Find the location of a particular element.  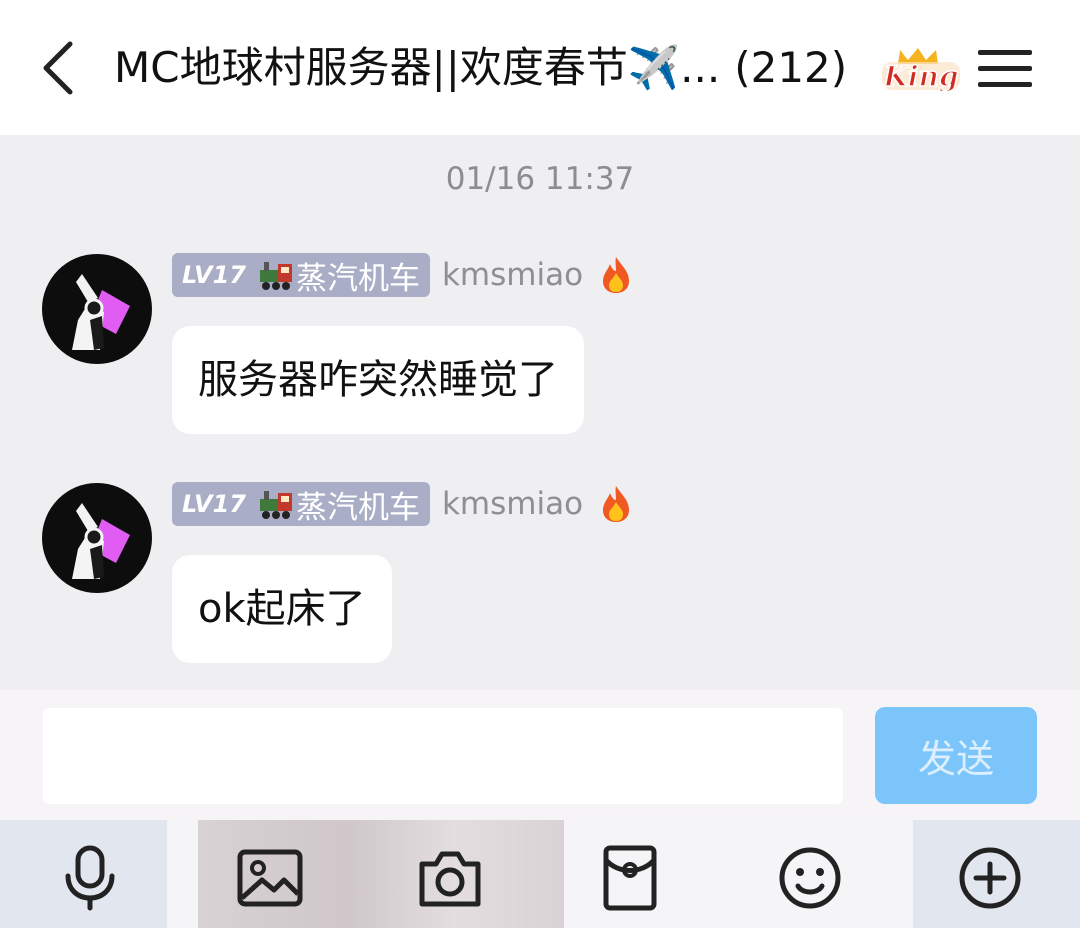

chat-title: MC地球村服务器||欢度春节✈️... (212) is located at coordinates (480, 68).